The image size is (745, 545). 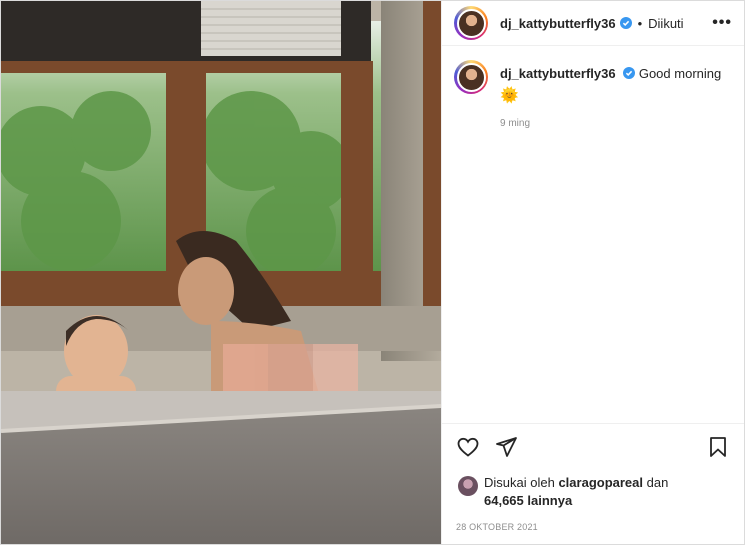 I want to click on following-button: Diikuti, so click(x=665, y=23).